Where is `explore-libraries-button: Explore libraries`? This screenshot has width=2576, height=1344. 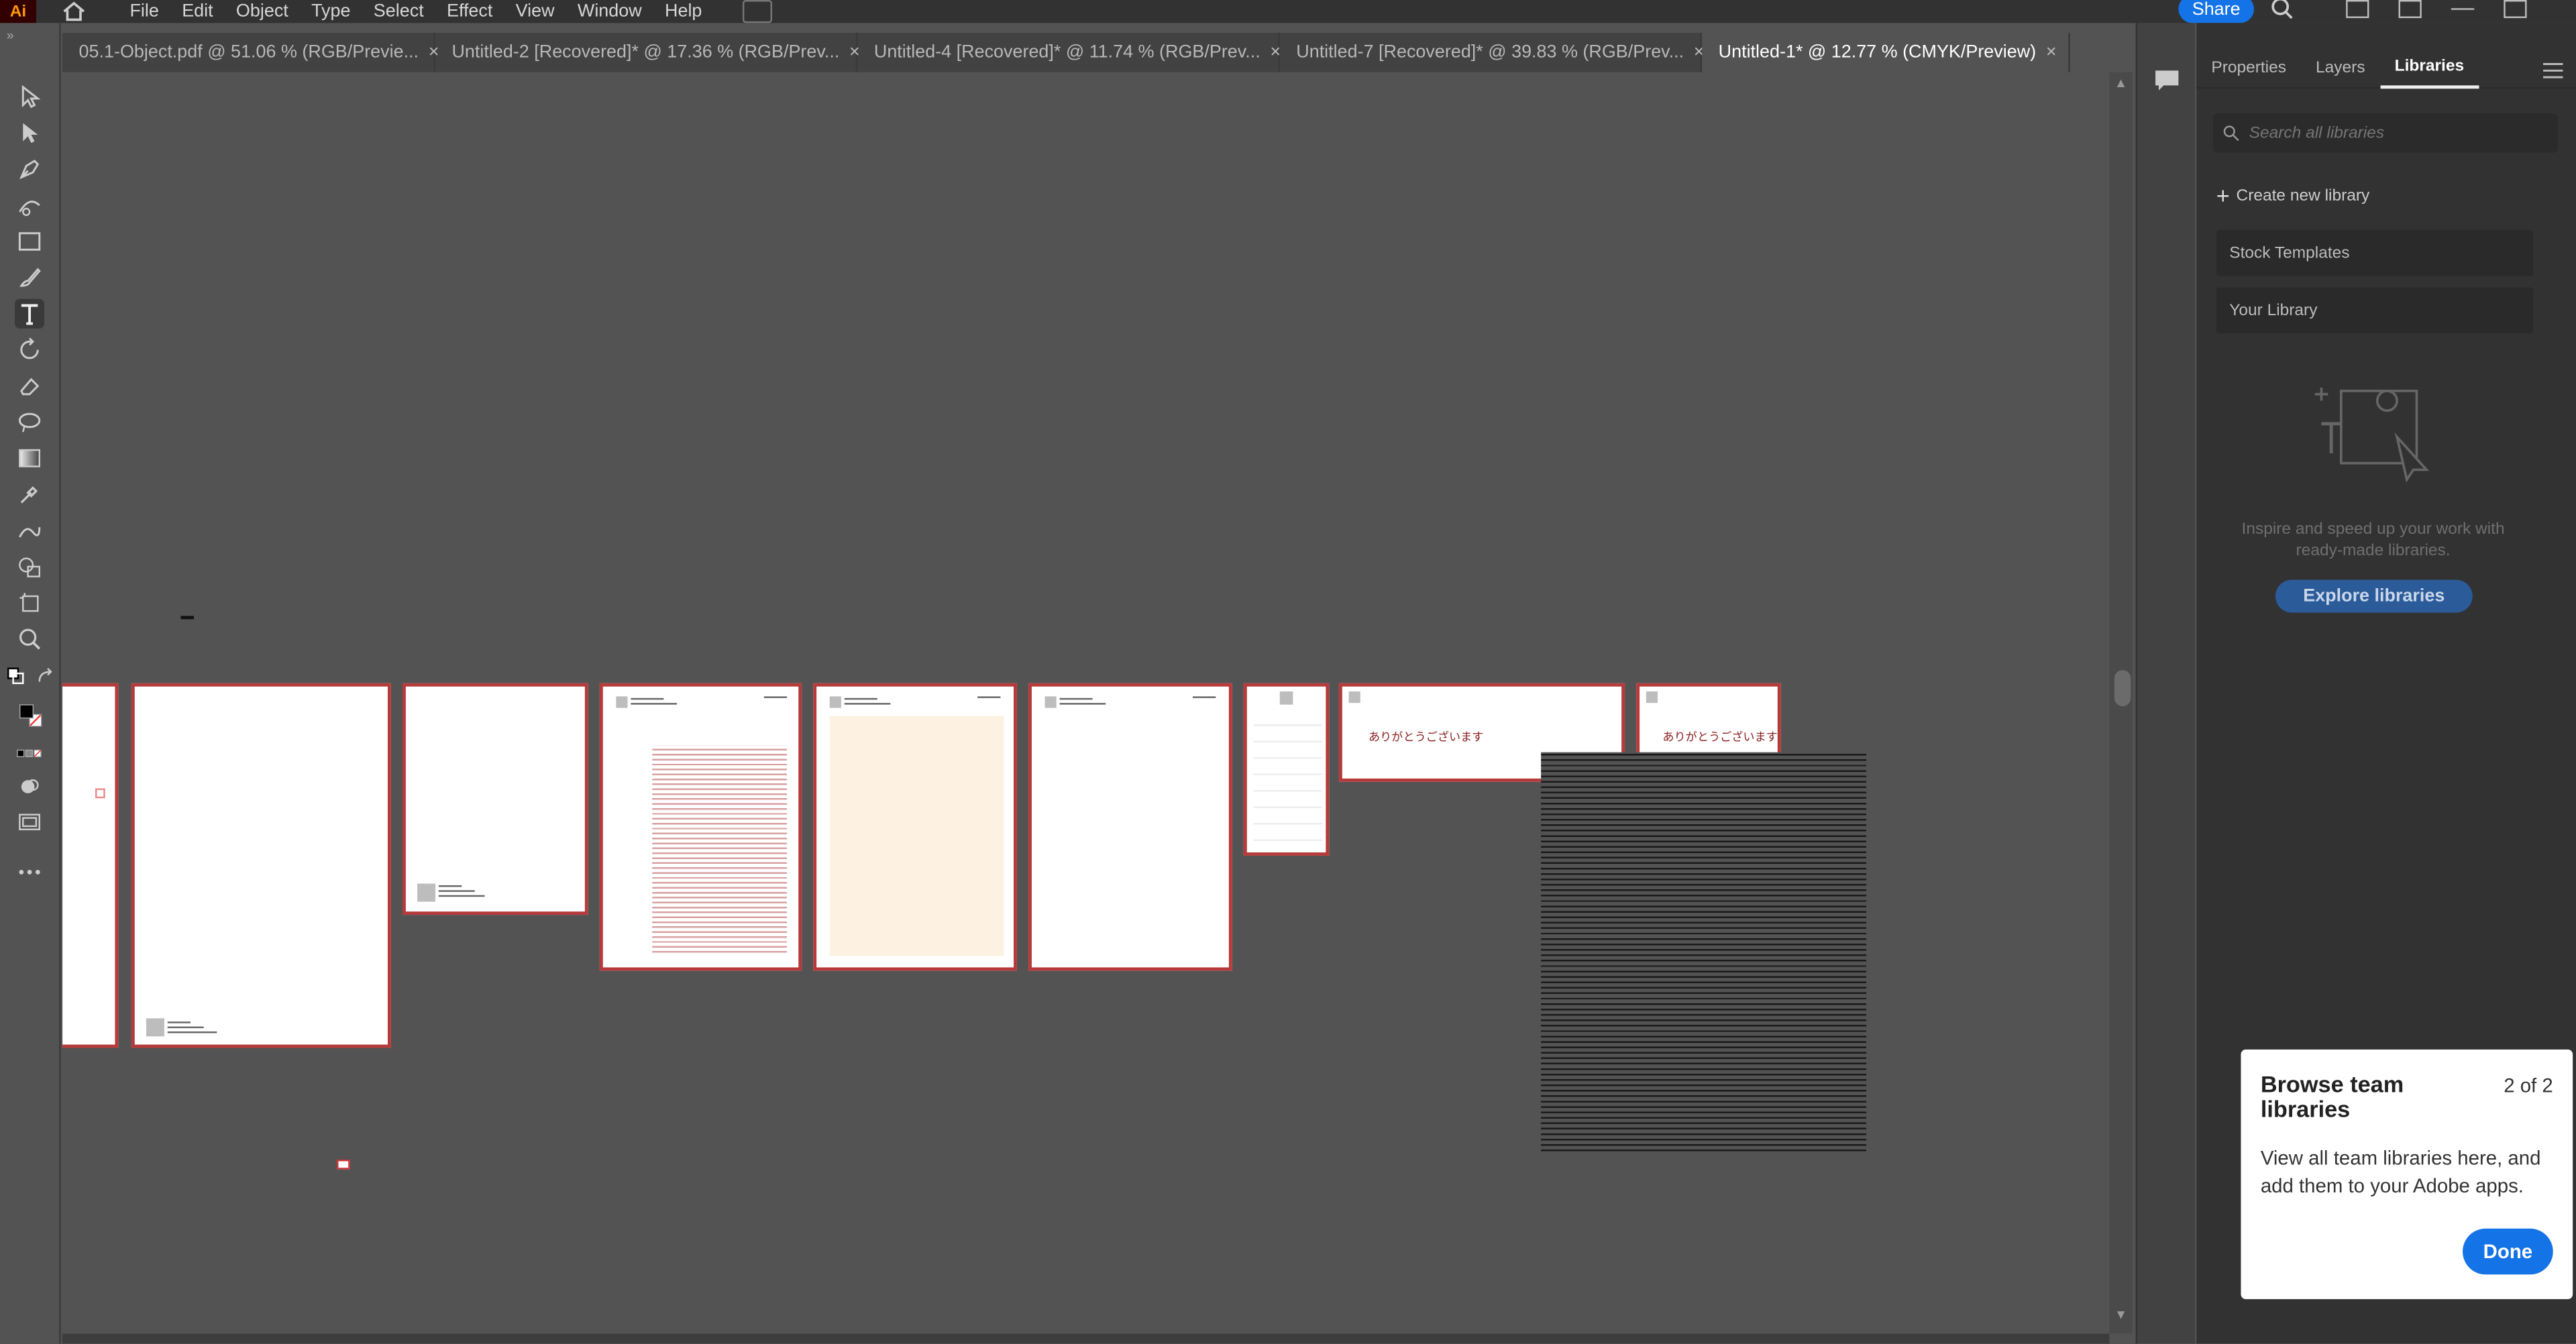 explore-libraries-button: Explore libraries is located at coordinates (2374, 596).